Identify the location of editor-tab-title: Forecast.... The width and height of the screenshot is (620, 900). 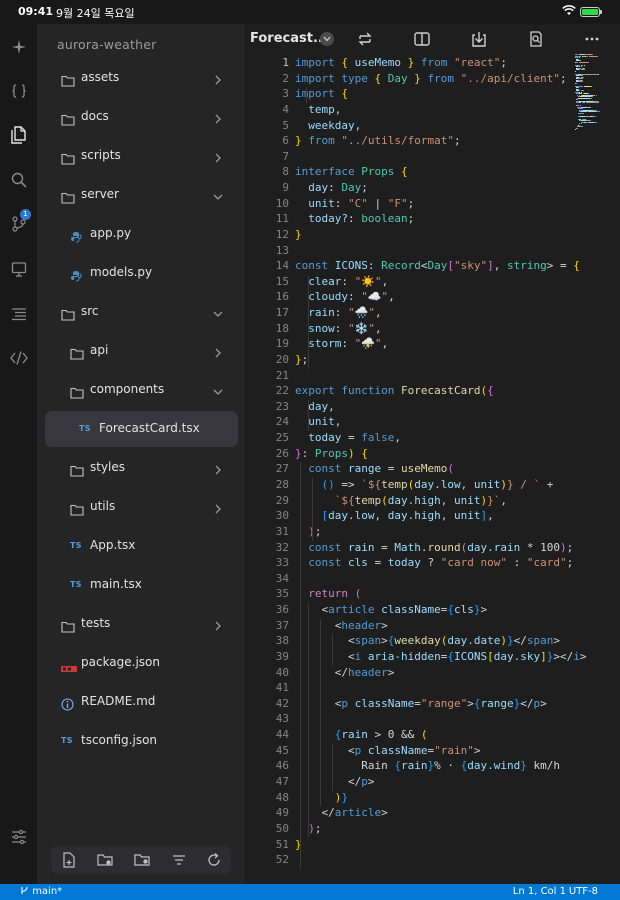
(289, 38).